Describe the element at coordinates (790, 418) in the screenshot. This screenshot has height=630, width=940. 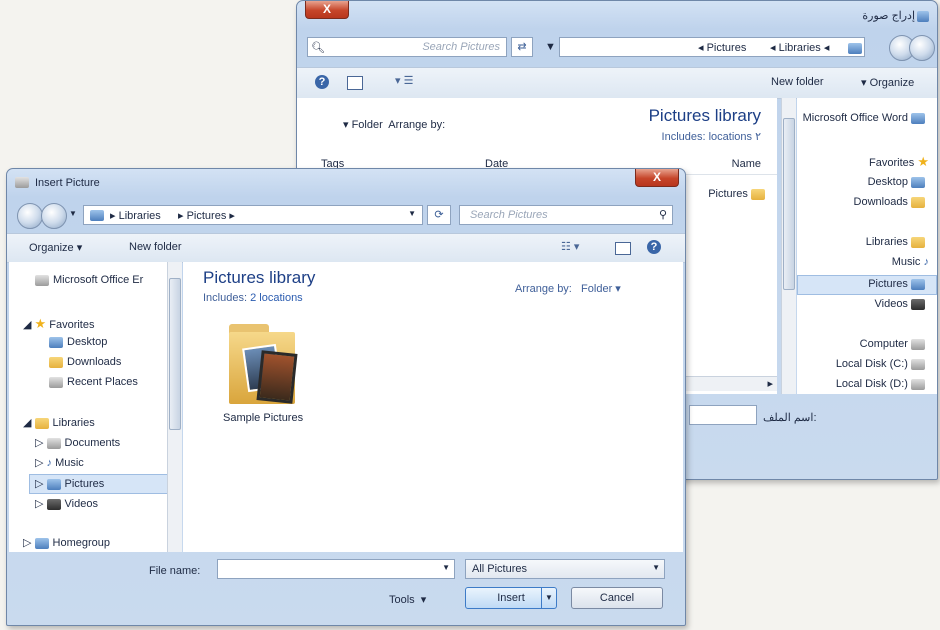
I see `filename-label: اسم الملف:` at that location.